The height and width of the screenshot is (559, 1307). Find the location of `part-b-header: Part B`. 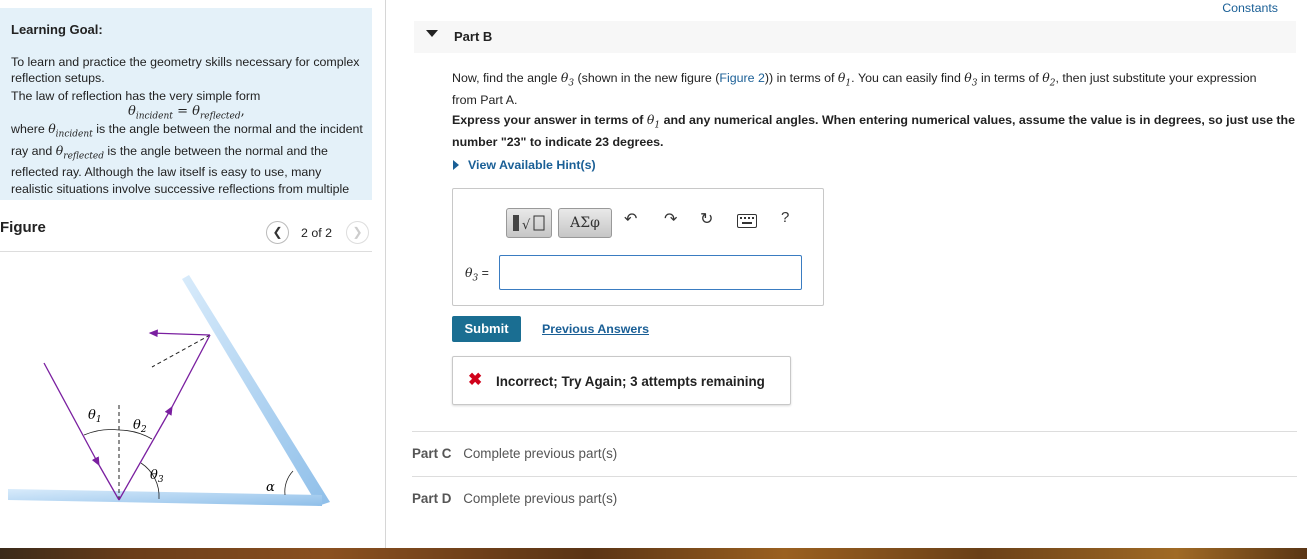

part-b-header: Part B is located at coordinates (855, 37).